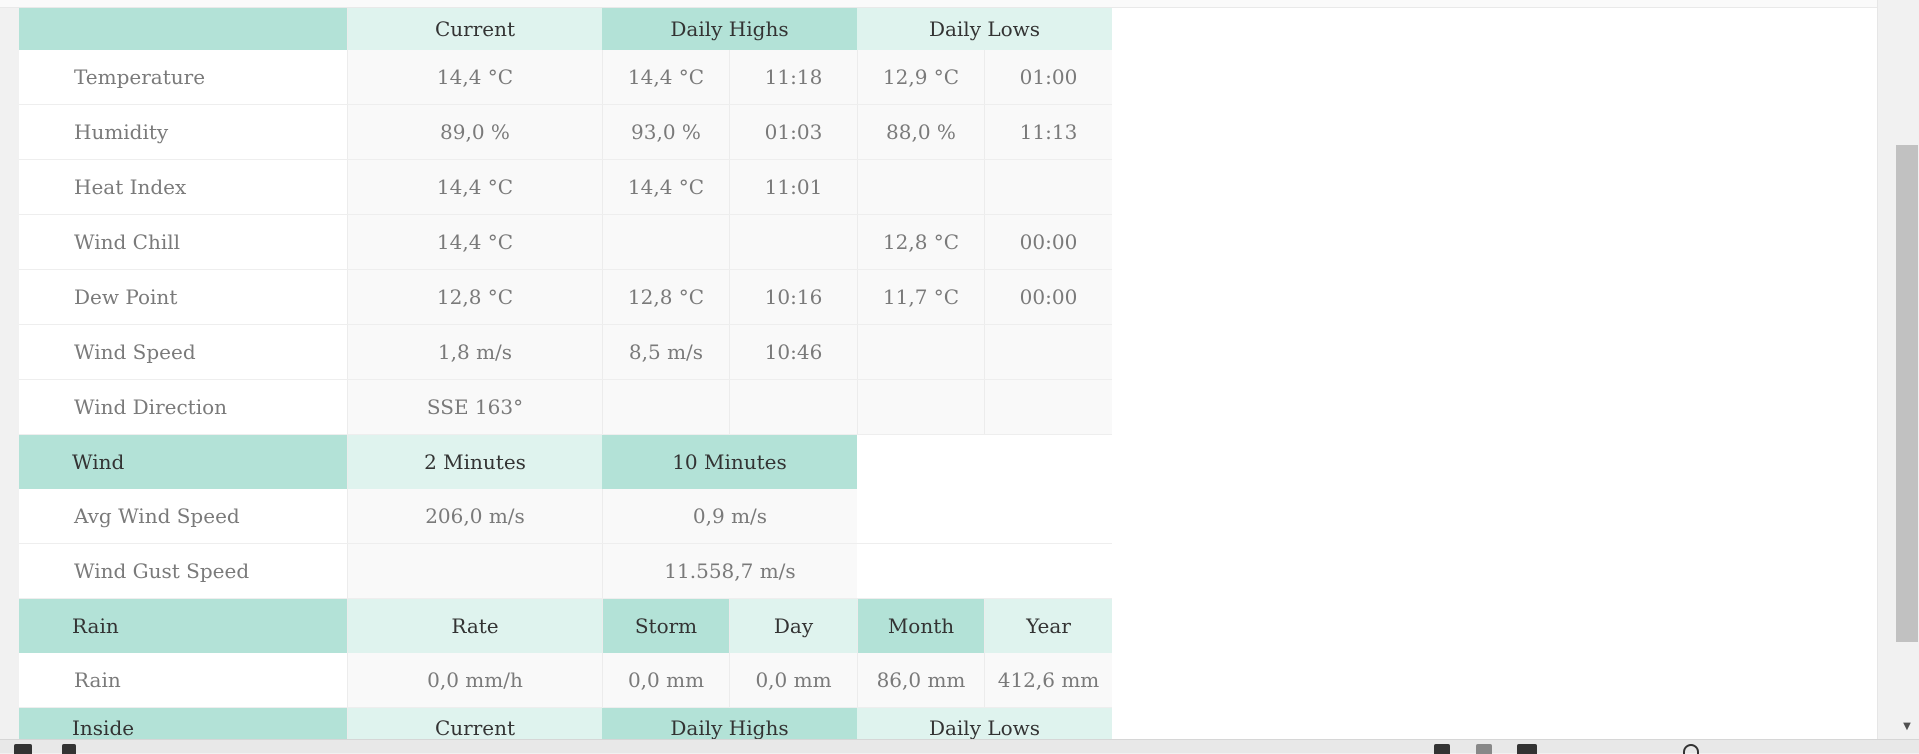  I want to click on rain-day-value: 0,0 mm, so click(793, 680).